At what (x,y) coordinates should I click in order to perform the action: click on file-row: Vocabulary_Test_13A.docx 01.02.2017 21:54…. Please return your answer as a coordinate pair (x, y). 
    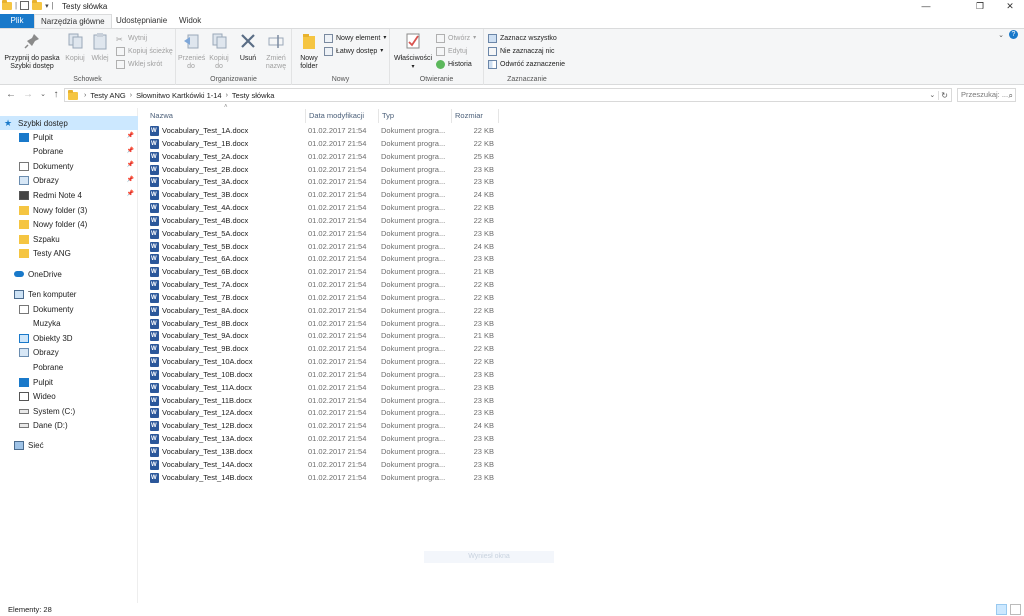
    Looking at the image, I should click on (324, 439).